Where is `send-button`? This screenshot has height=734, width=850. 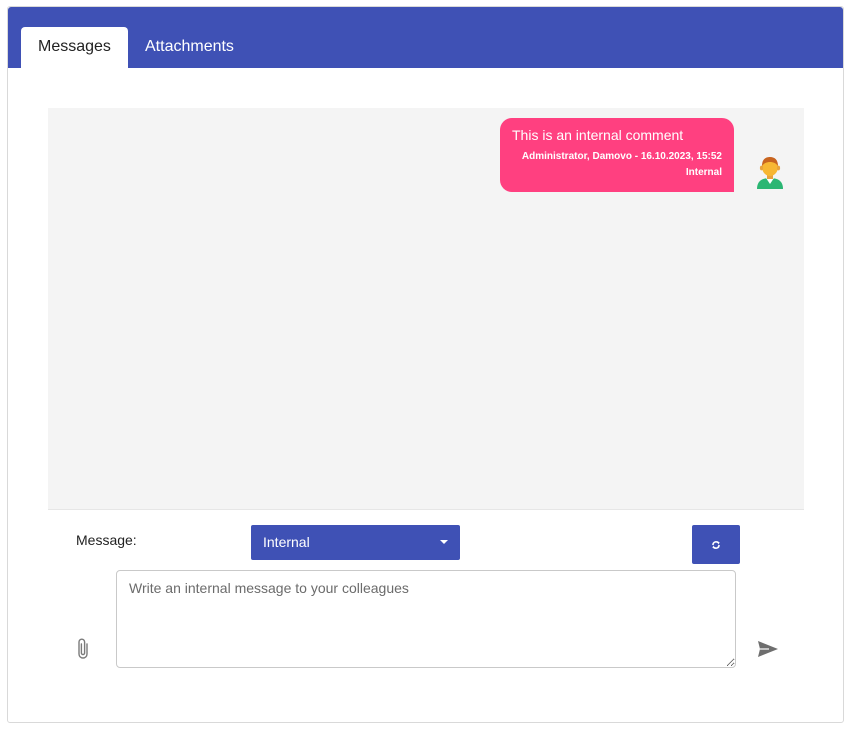
send-button is located at coordinates (768, 649).